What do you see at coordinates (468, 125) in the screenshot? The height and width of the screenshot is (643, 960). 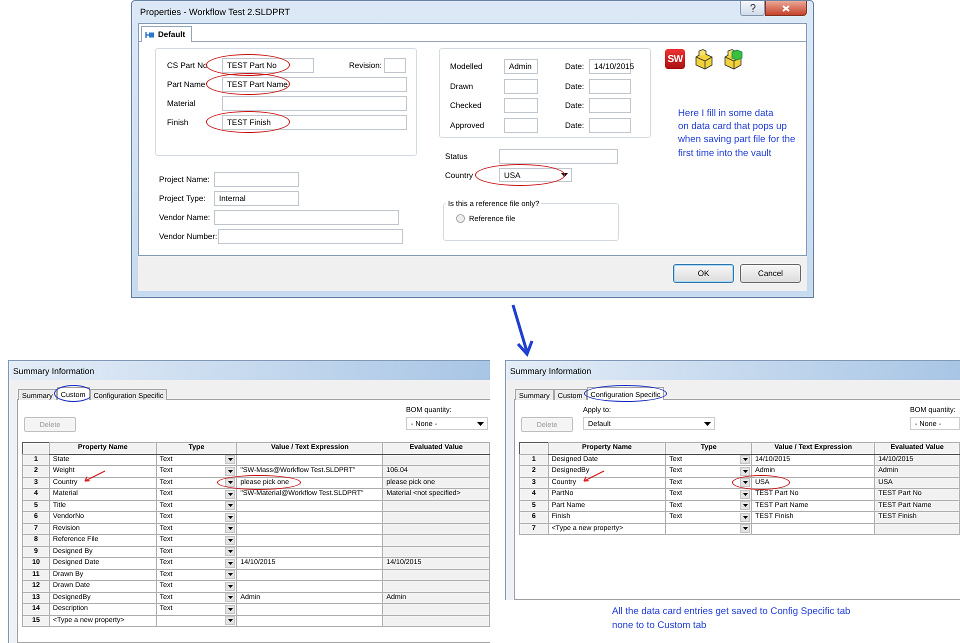 I see `field-label: Approved` at bounding box center [468, 125].